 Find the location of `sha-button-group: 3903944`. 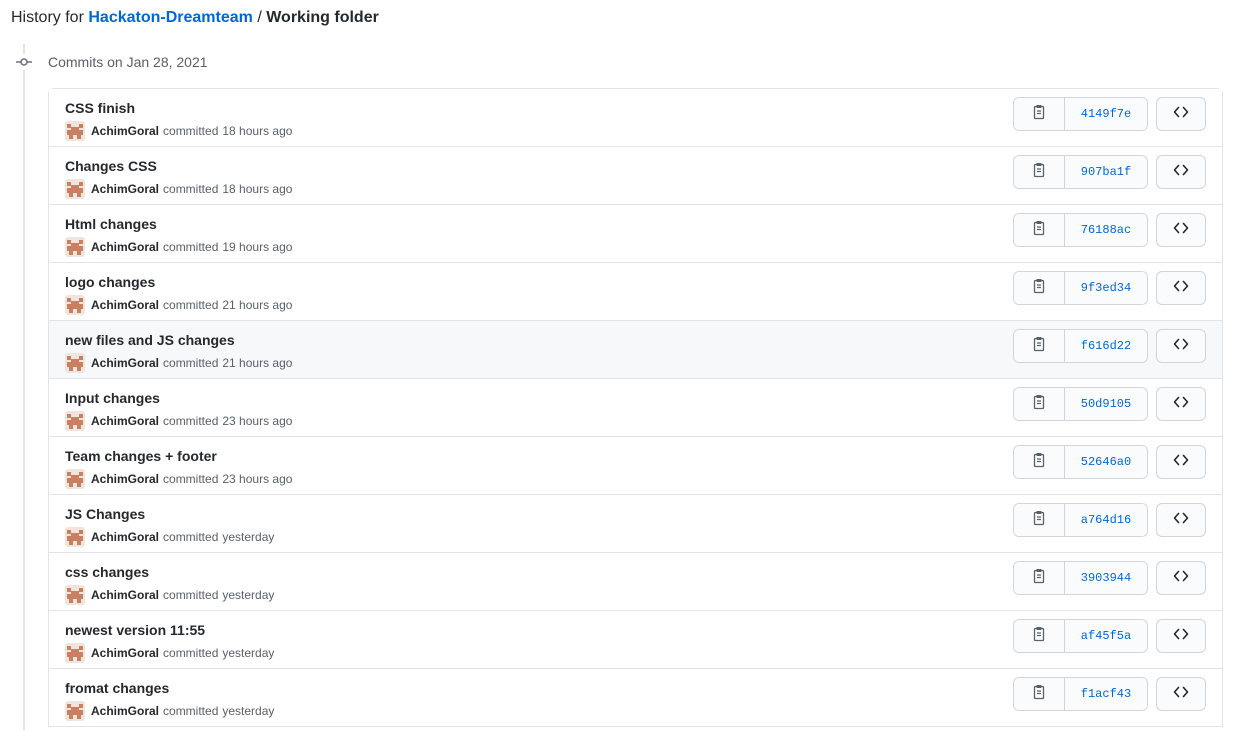

sha-button-group: 3903944 is located at coordinates (1080, 578).